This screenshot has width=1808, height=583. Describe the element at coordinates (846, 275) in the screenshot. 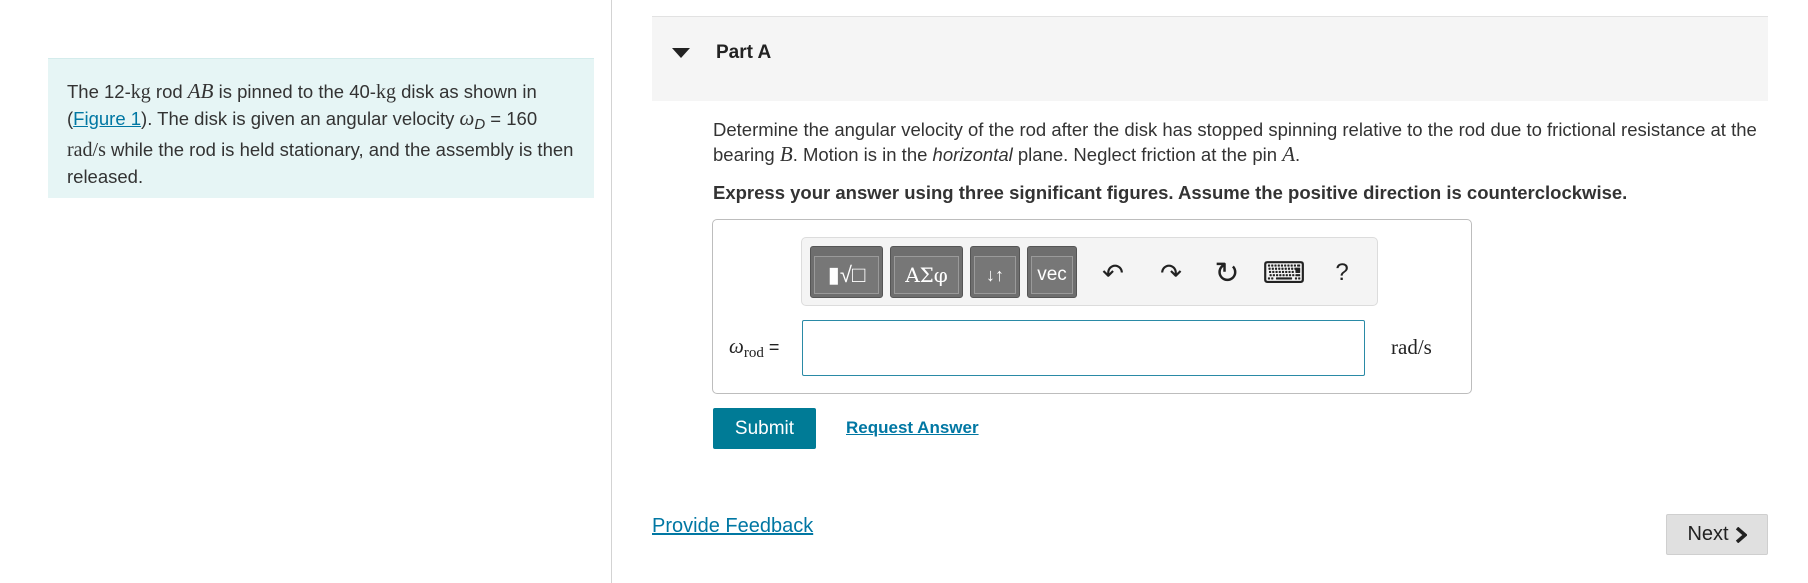

I see `templates-icon: ▮√□` at that location.